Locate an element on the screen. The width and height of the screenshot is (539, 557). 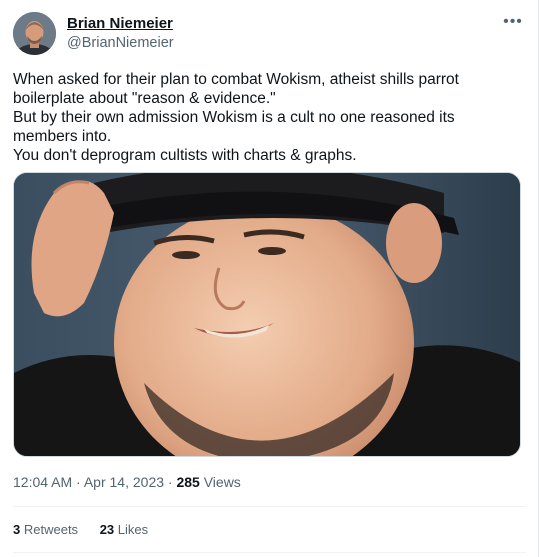
views-count: 285 is located at coordinates (188, 482).